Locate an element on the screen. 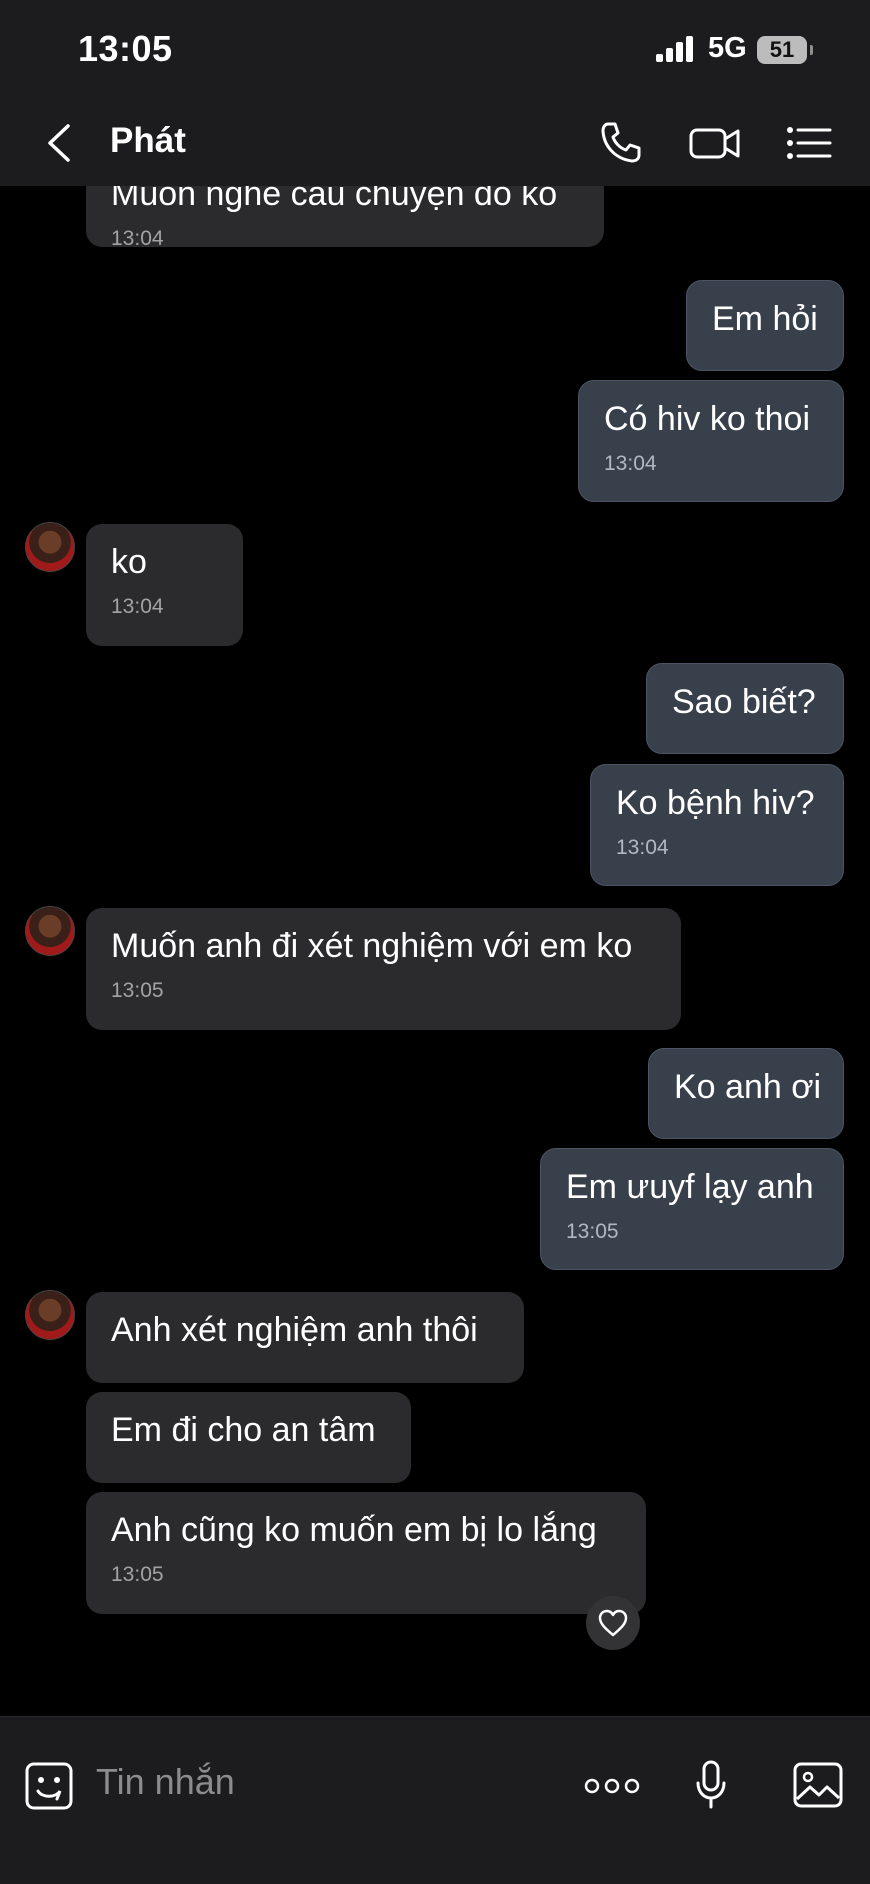 This screenshot has height=1884, width=870. more-dots-icon is located at coordinates (612, 1786).